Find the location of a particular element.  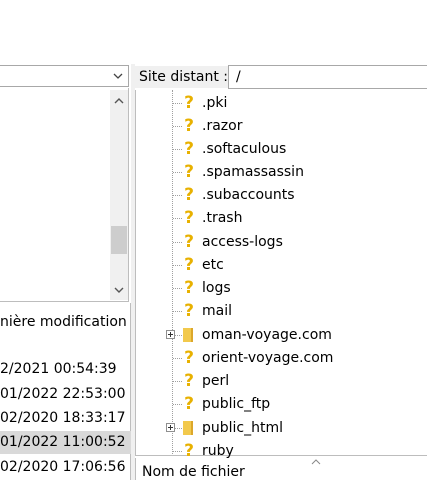

top-area is located at coordinates (213, 32).